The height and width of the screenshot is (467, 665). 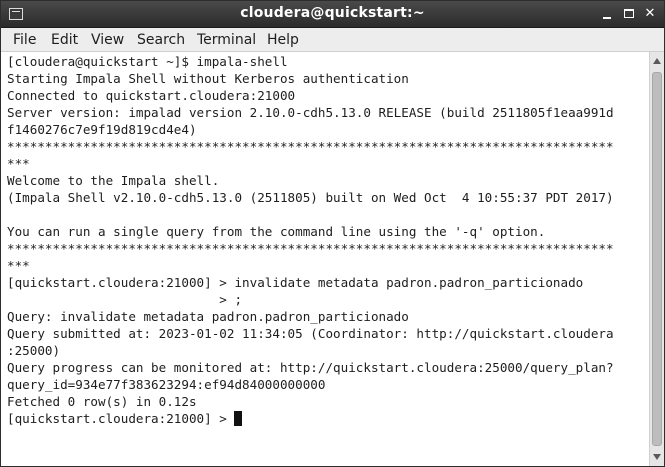 I want to click on close-button: ✕, so click(x=650, y=14).